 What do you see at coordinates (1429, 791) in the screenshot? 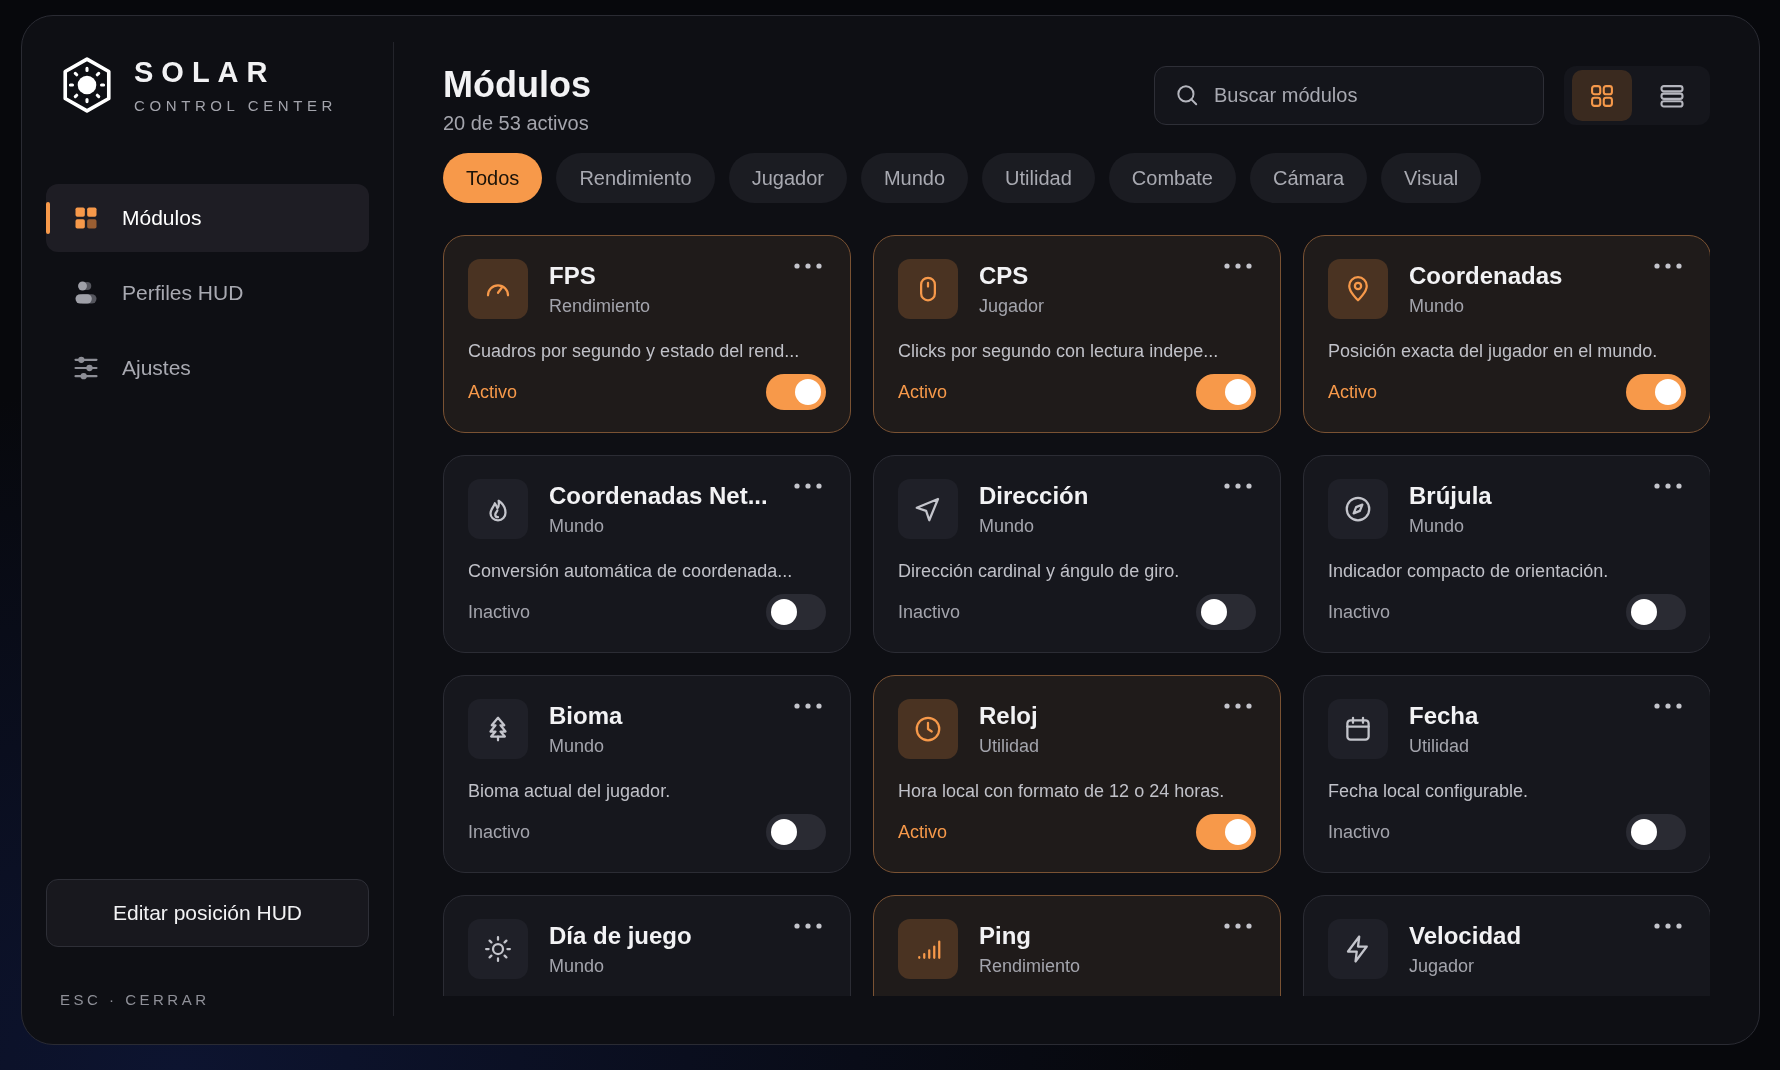
I see `module-description: Fecha local configurable.` at bounding box center [1429, 791].